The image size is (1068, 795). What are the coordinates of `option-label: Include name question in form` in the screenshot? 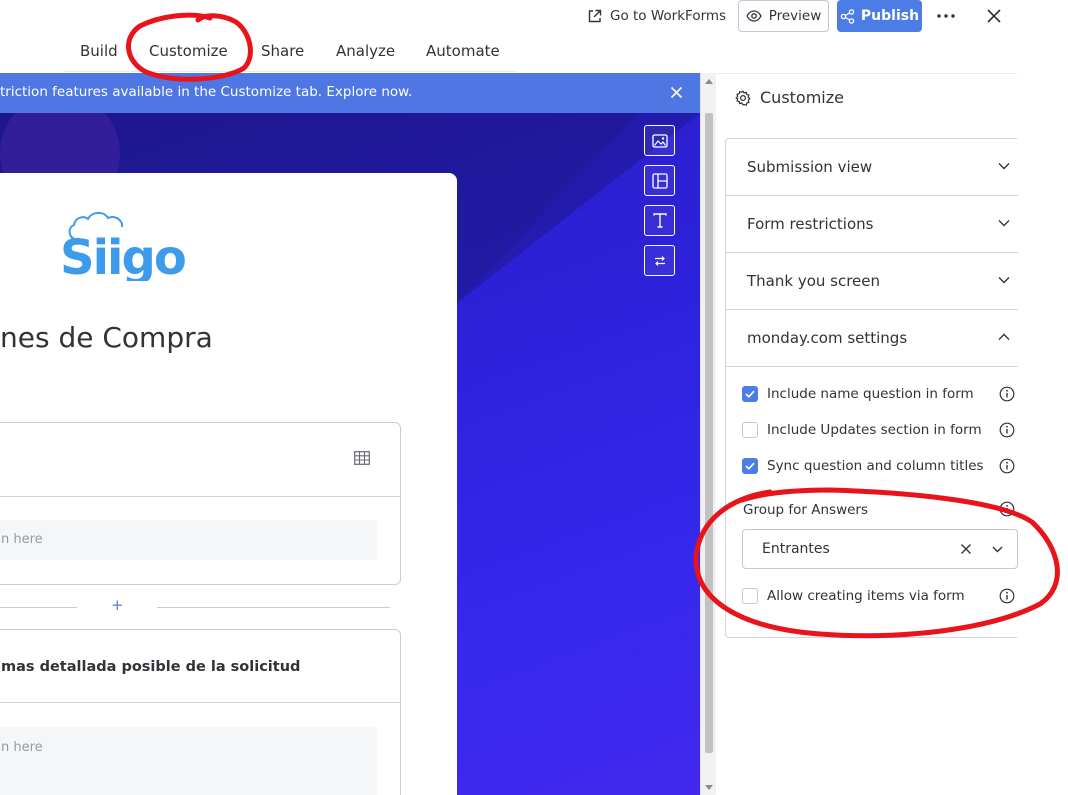 It's located at (870, 394).